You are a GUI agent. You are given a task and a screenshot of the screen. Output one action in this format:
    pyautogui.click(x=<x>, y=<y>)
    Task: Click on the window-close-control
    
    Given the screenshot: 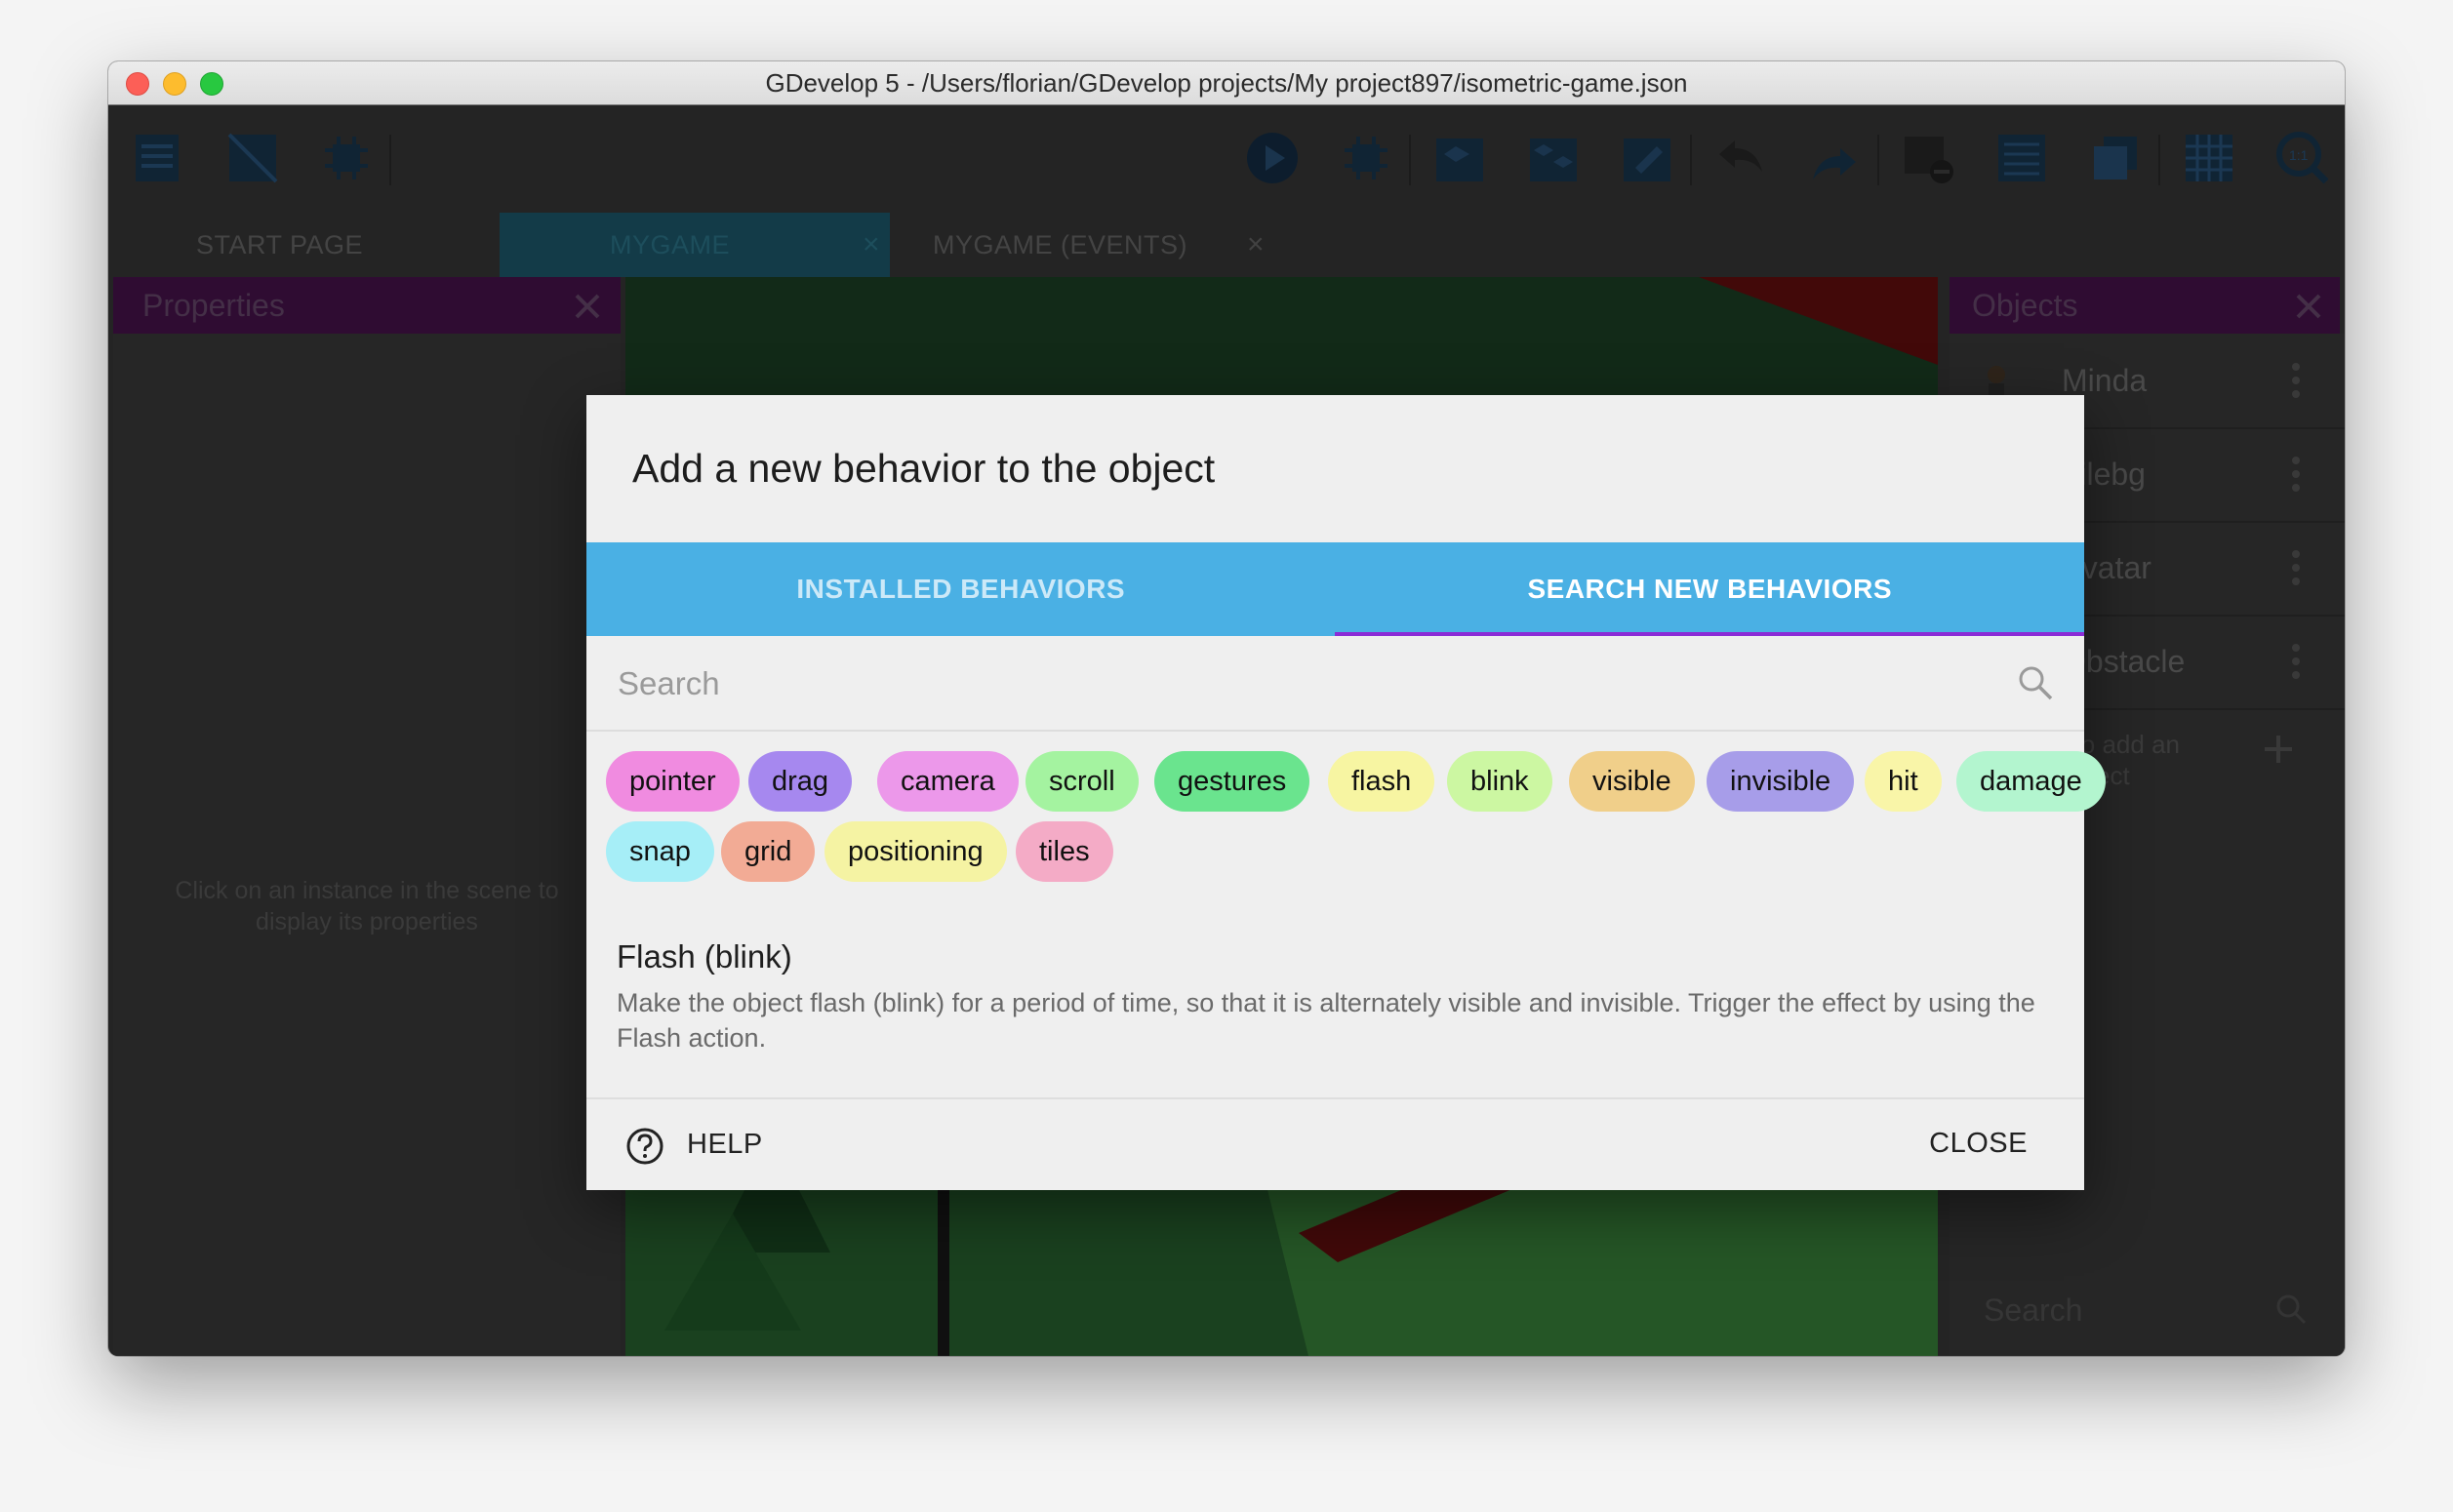 What is the action you would take?
    pyautogui.click(x=138, y=84)
    